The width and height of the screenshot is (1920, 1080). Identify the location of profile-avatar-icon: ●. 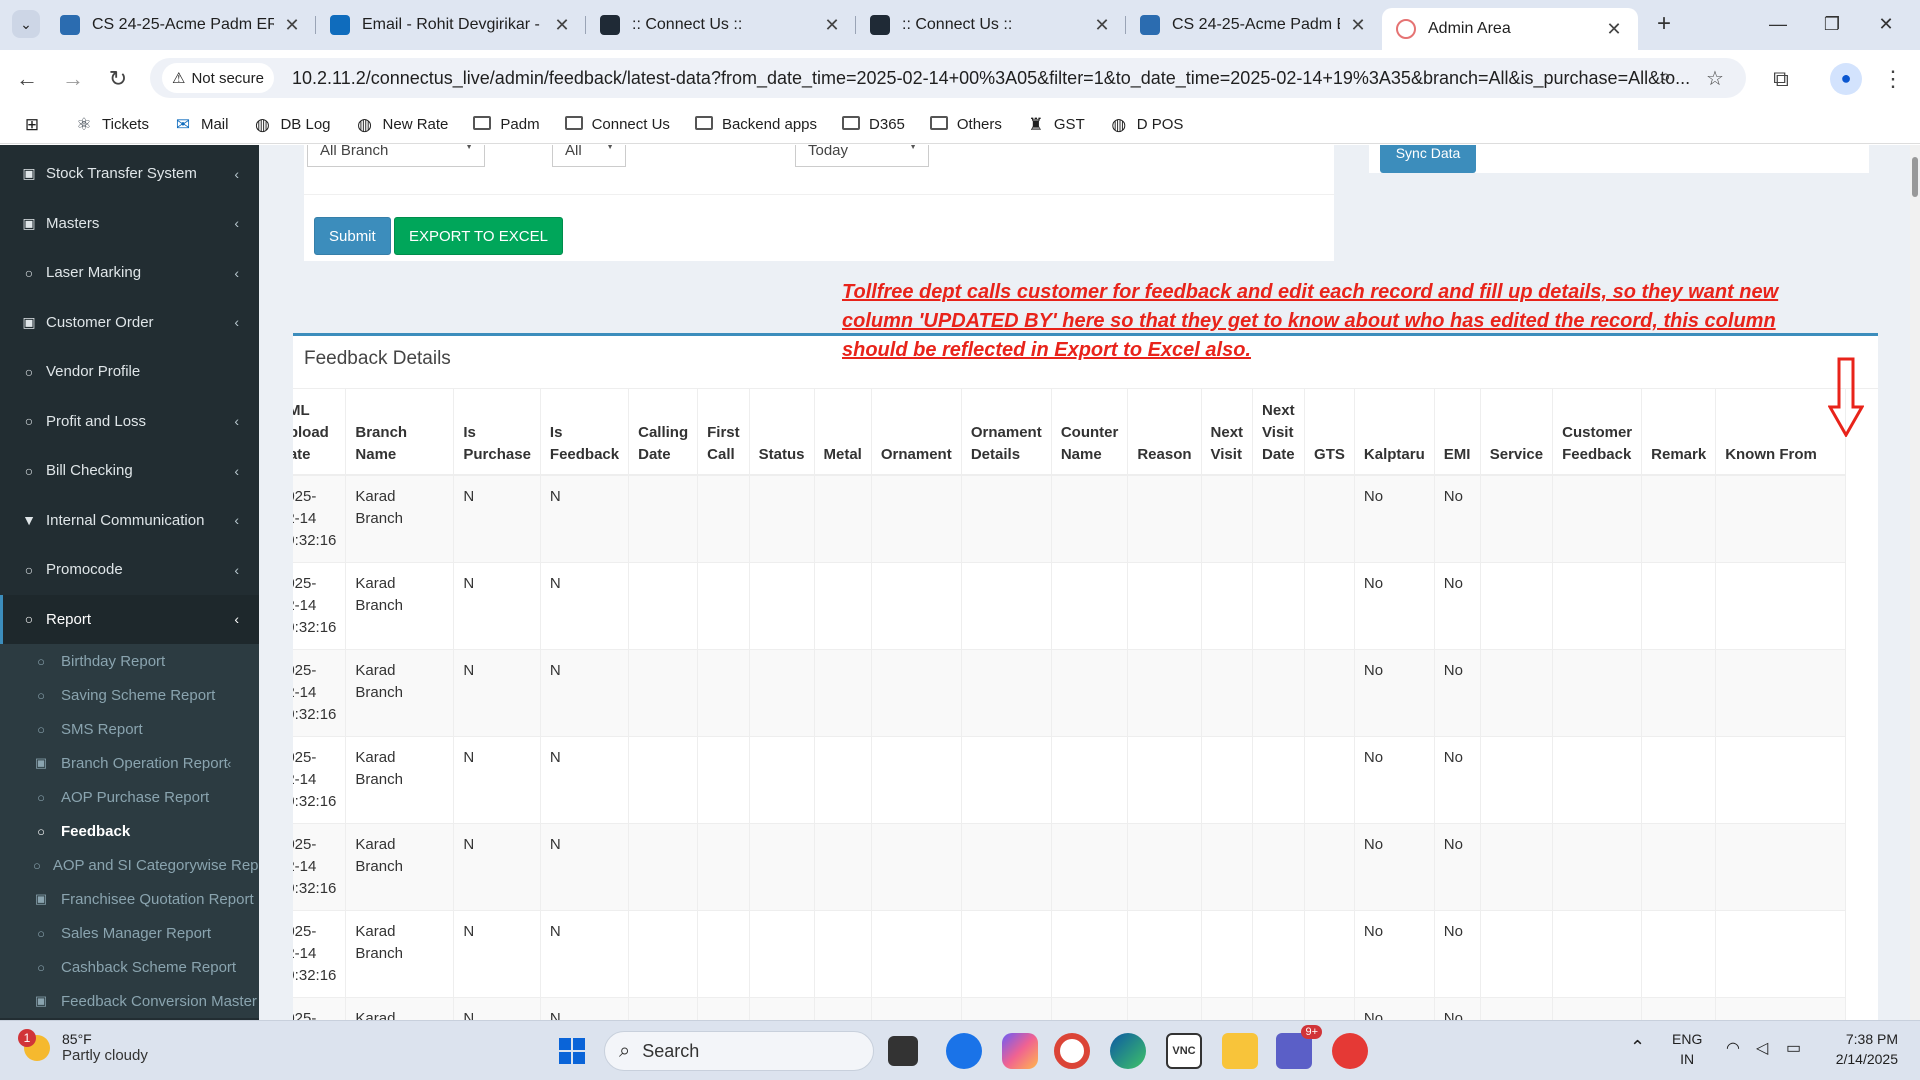
(1846, 79).